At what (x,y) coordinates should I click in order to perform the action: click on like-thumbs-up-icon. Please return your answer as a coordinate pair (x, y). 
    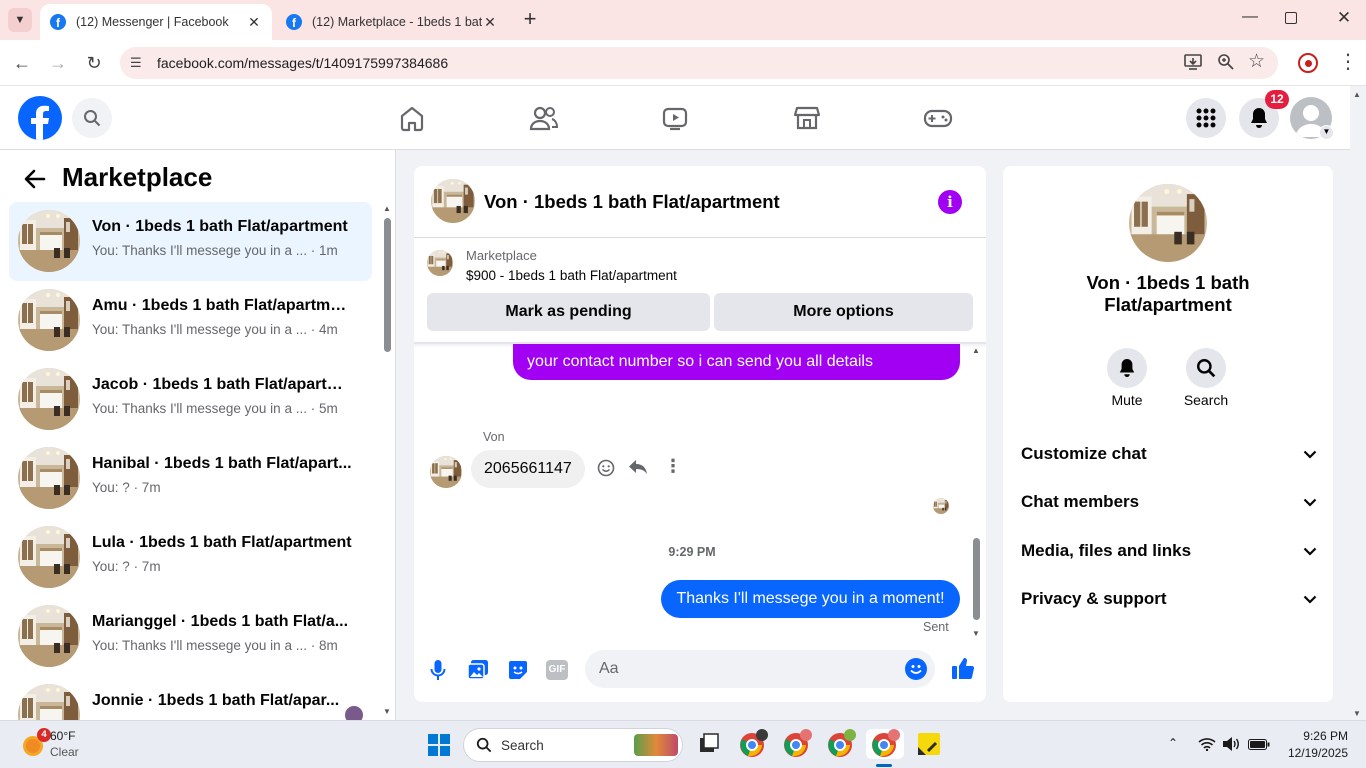
    Looking at the image, I should click on (963, 668).